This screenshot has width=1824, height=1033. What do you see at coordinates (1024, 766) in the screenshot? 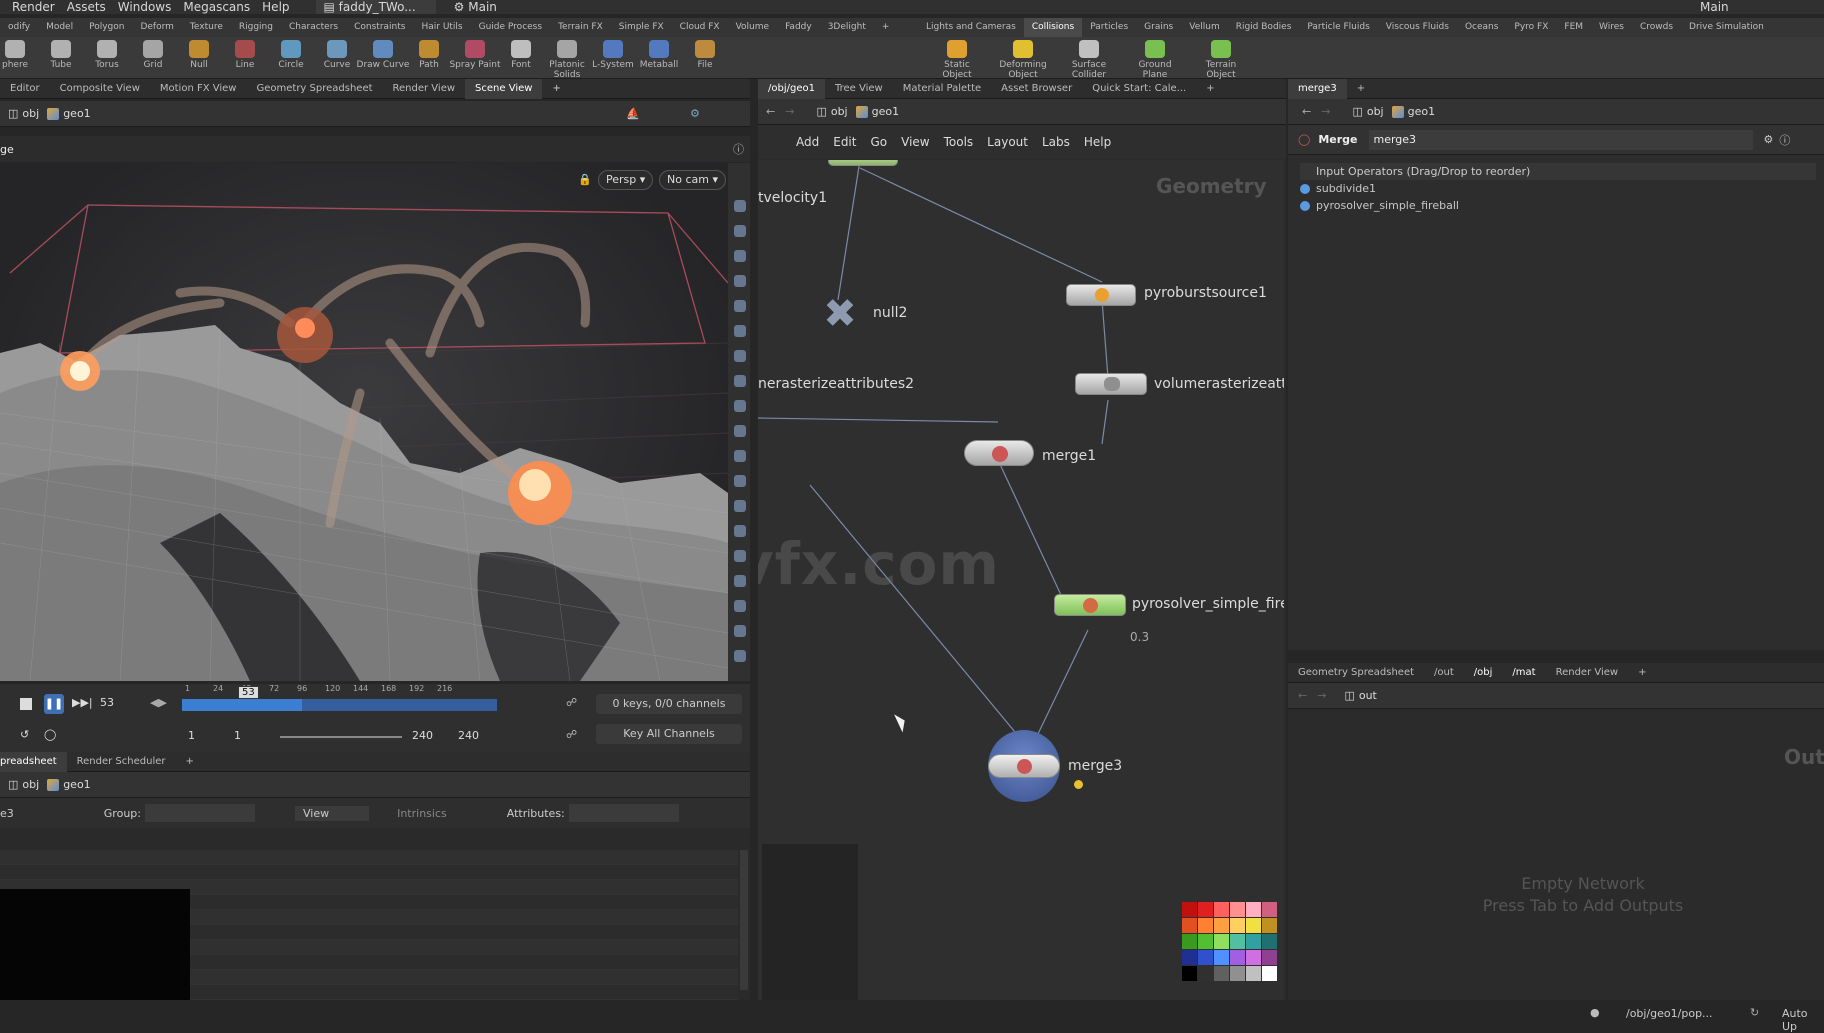
I see `node-merge3` at bounding box center [1024, 766].